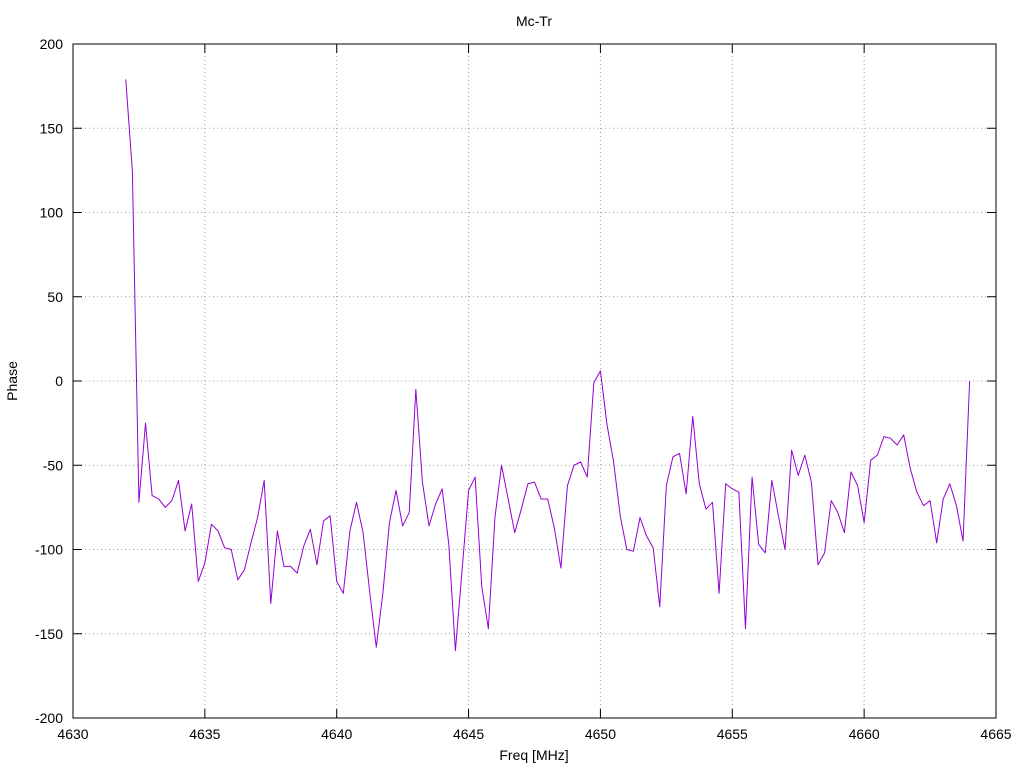  I want to click on x-tick-label: 4635, so click(204, 734).